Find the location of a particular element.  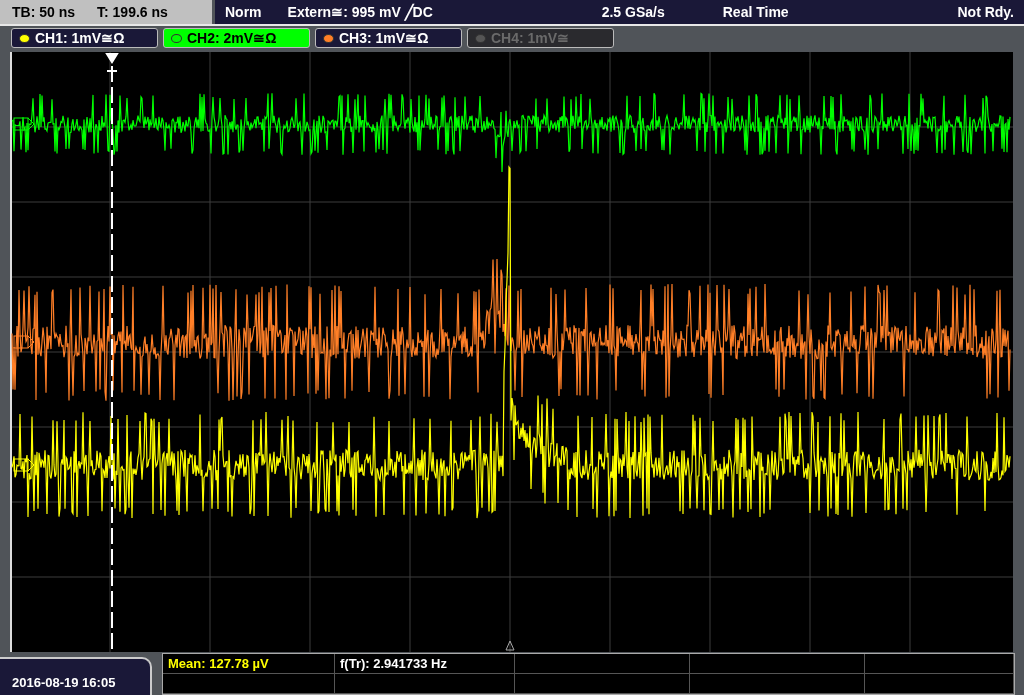

channel-tab: CH1: 1mV≅Ω is located at coordinates (84, 38).